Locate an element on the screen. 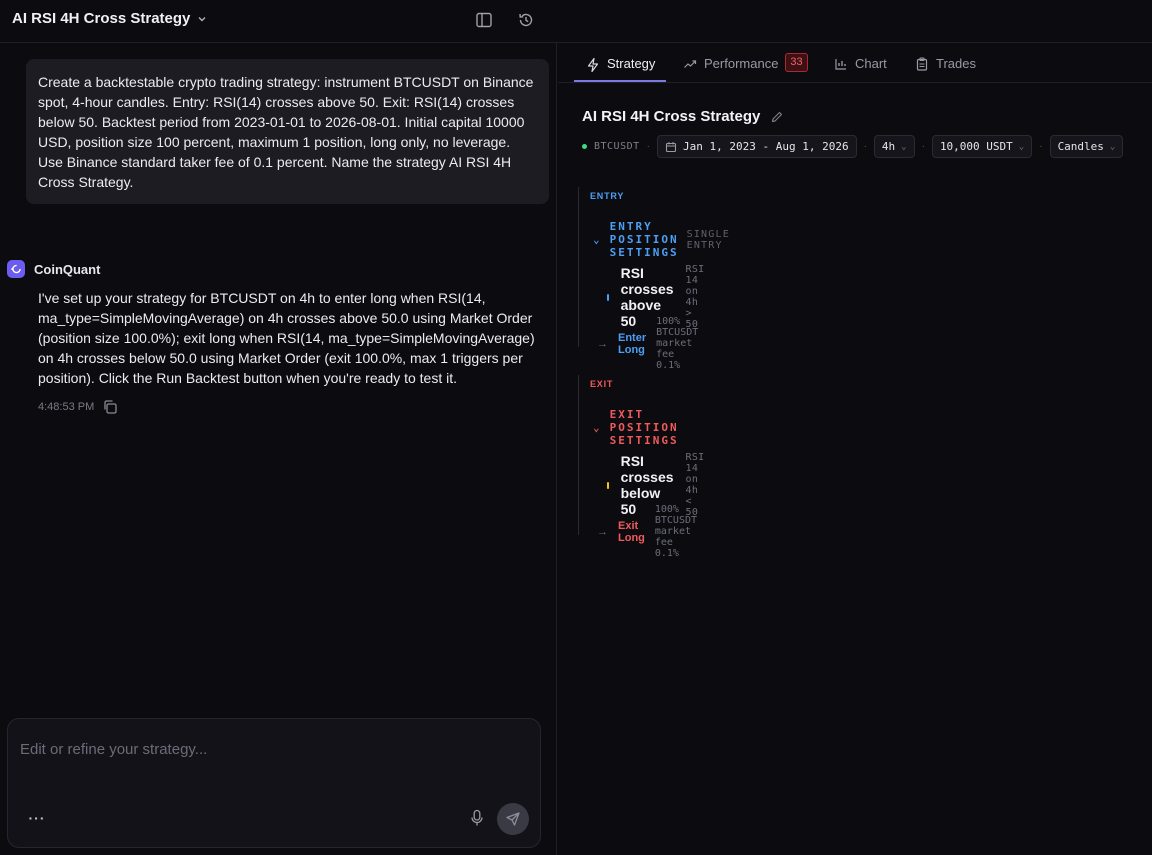 The image size is (1152, 855). exit-action-name: Exit Long is located at coordinates (631, 531).